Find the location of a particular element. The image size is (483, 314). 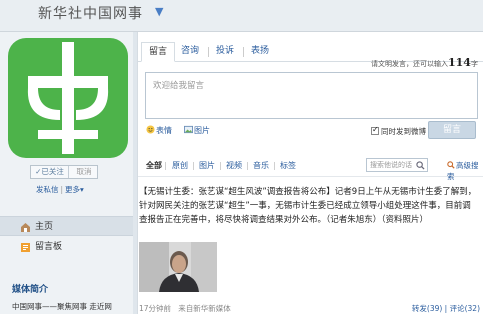

post-photo is located at coordinates (178, 267).